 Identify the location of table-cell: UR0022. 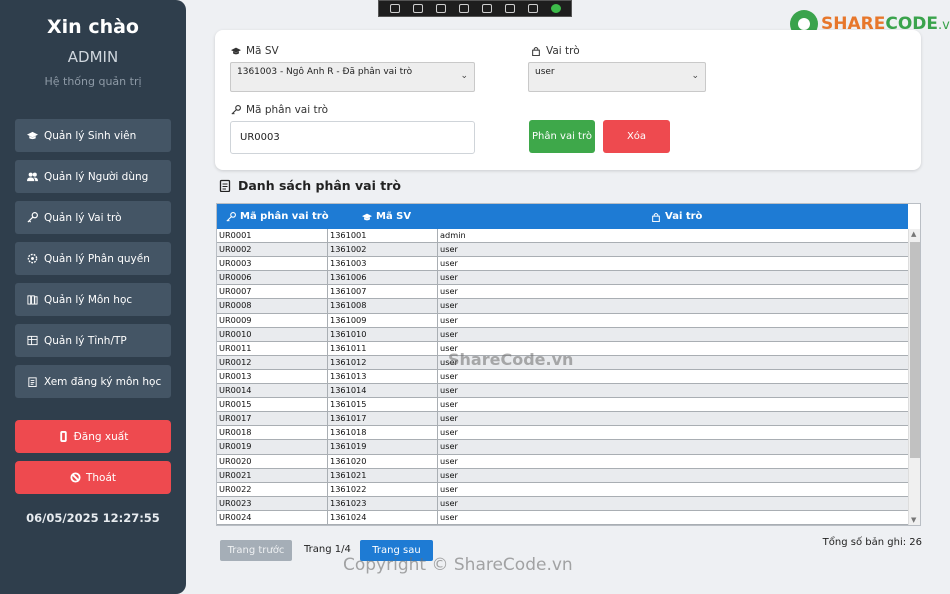
(272, 489).